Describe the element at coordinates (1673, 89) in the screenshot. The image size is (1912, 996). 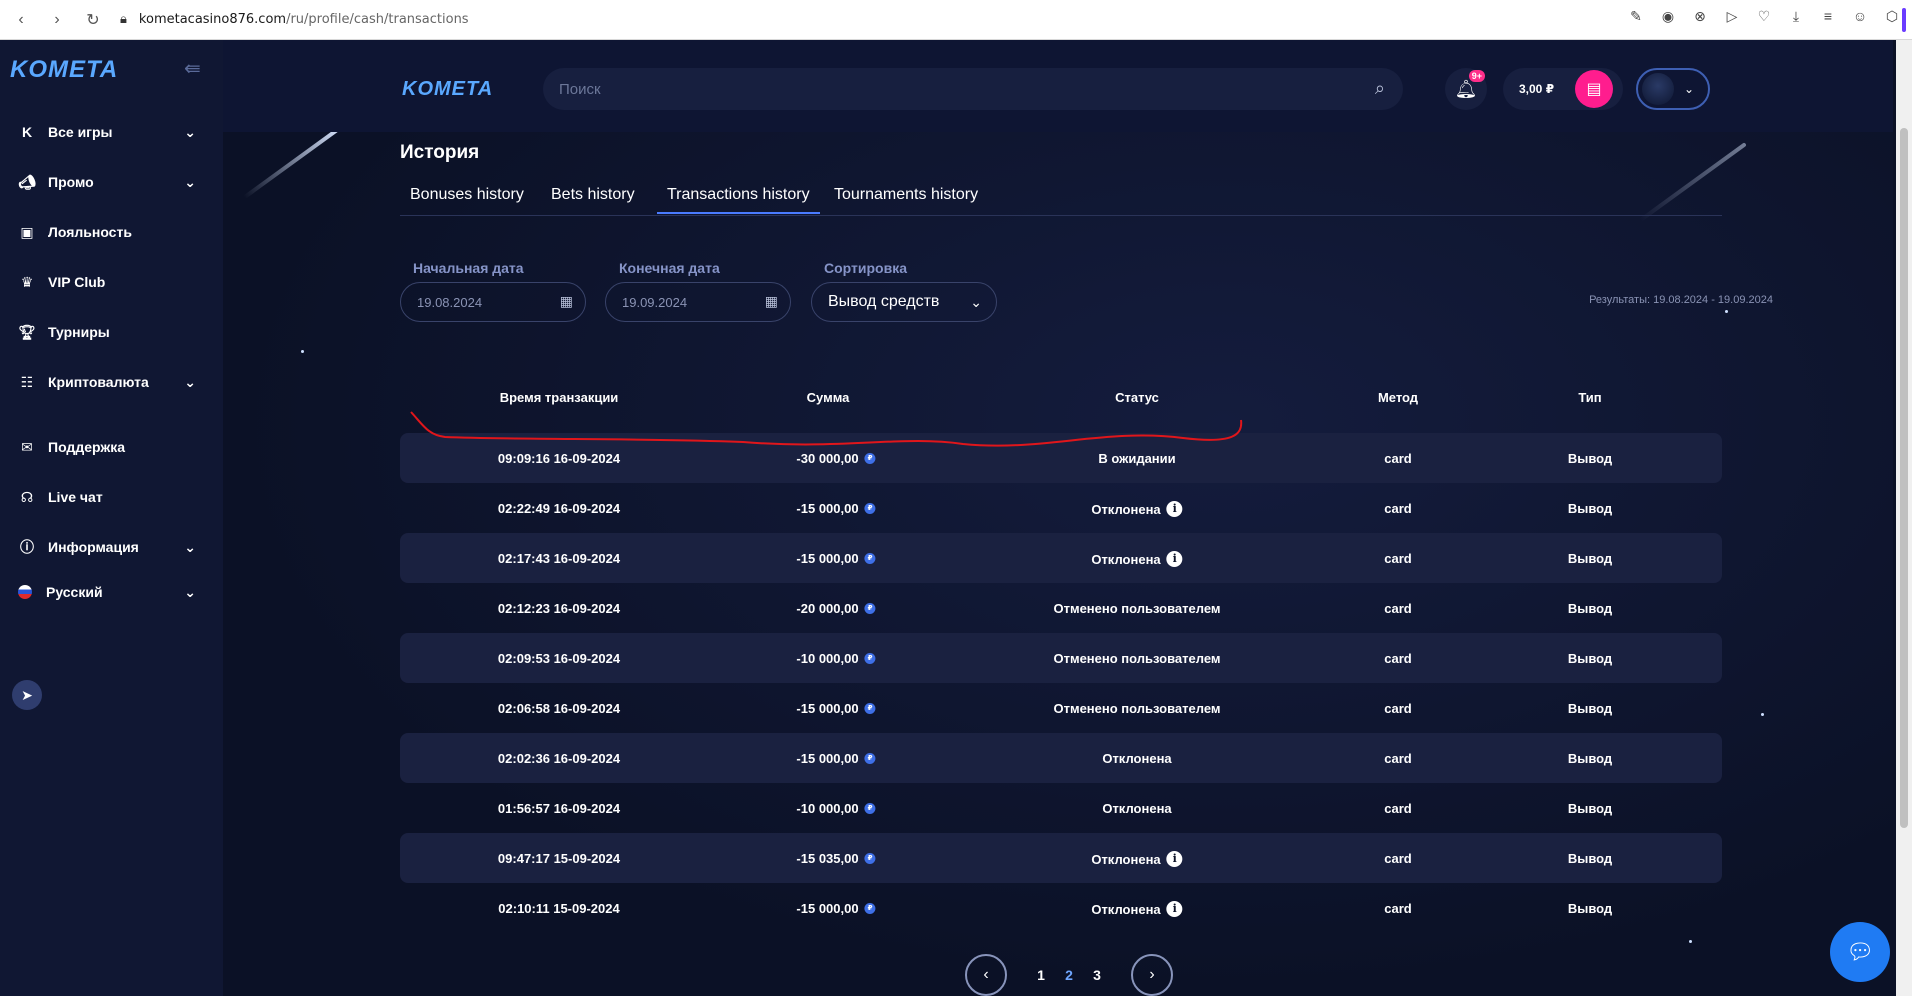
I see `profile-menu-button: ⌄` at that location.